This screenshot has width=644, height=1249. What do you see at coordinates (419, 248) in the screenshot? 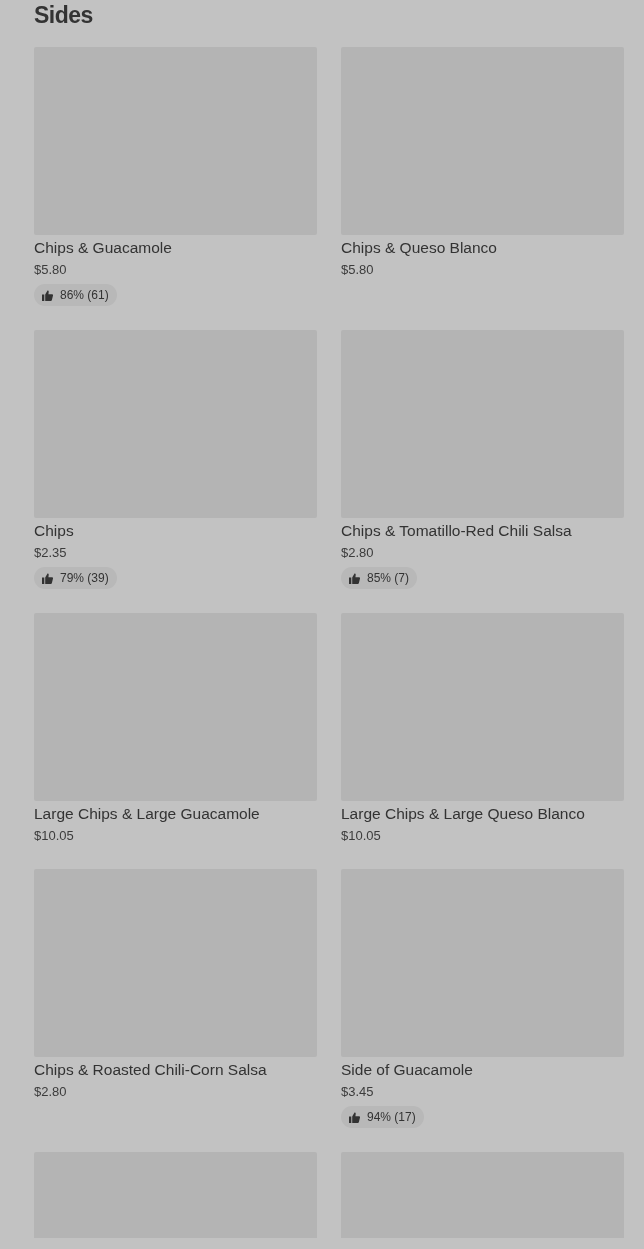
I see `item-name: Chips & Queso Blanco` at bounding box center [419, 248].